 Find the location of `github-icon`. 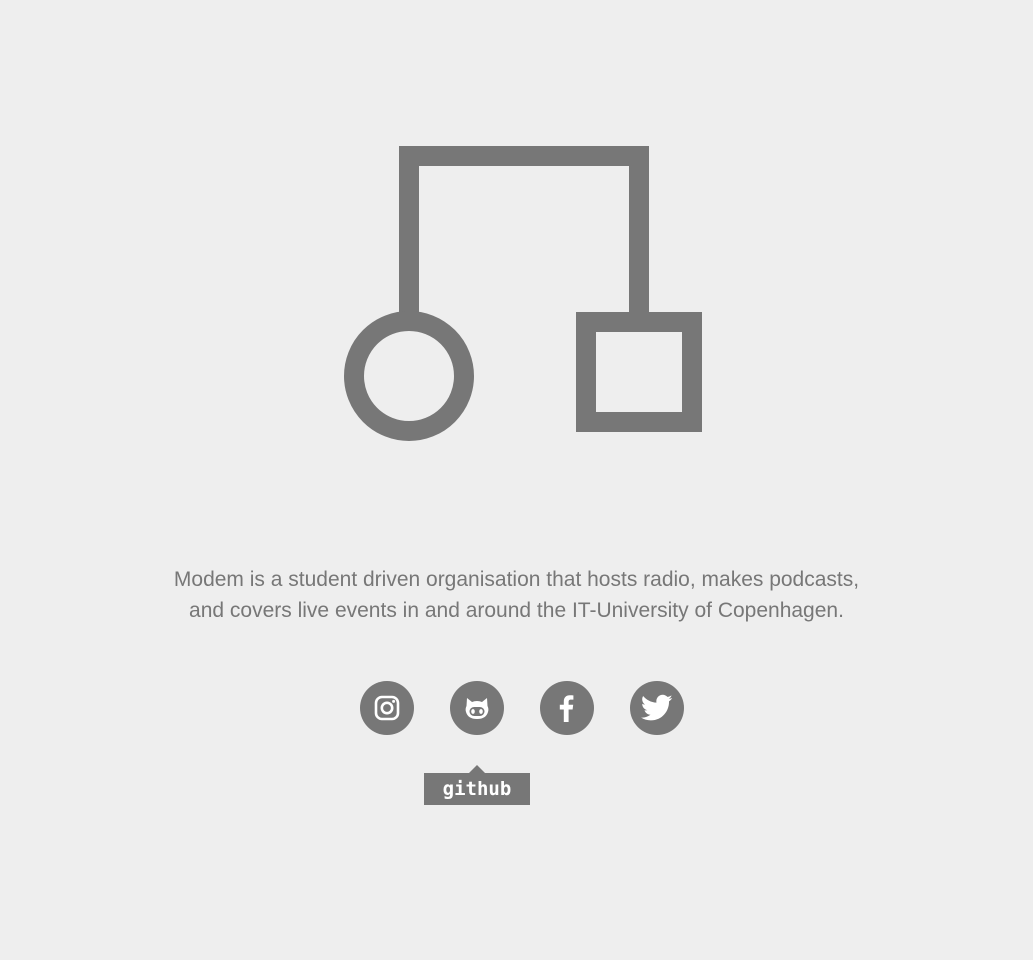

github-icon is located at coordinates (477, 708).